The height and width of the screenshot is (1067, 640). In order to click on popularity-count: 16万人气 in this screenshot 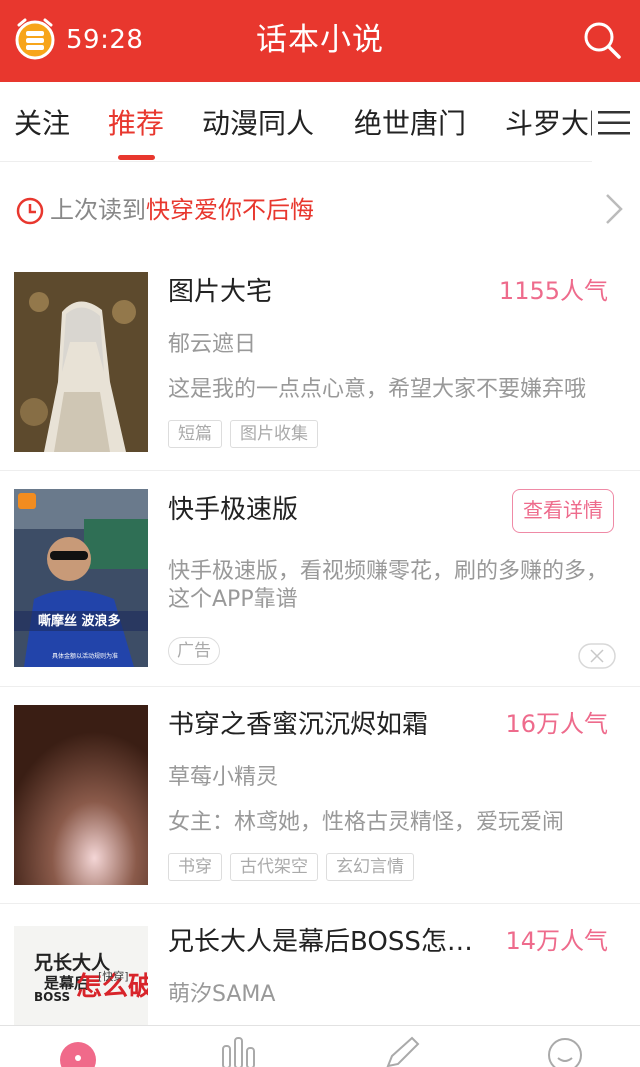, I will do `click(556, 724)`.